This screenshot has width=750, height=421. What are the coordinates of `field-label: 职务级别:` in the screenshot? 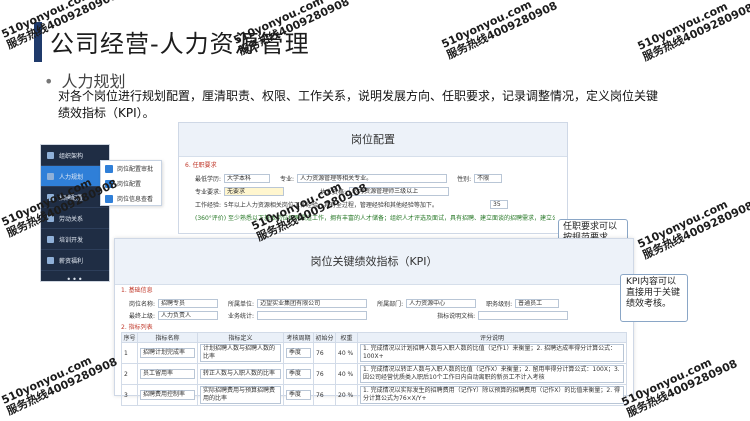 It's located at (499, 304).